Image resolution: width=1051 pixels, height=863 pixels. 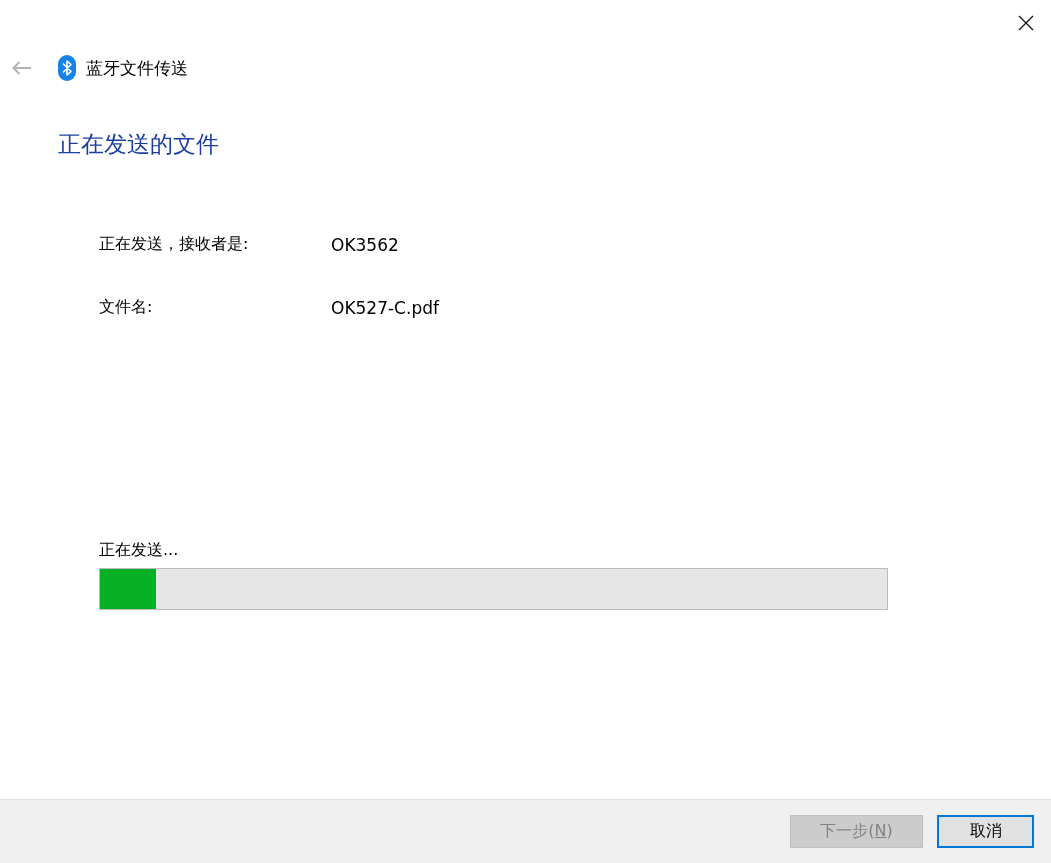 What do you see at coordinates (365, 244) in the screenshot?
I see `detail-value: OK3562` at bounding box center [365, 244].